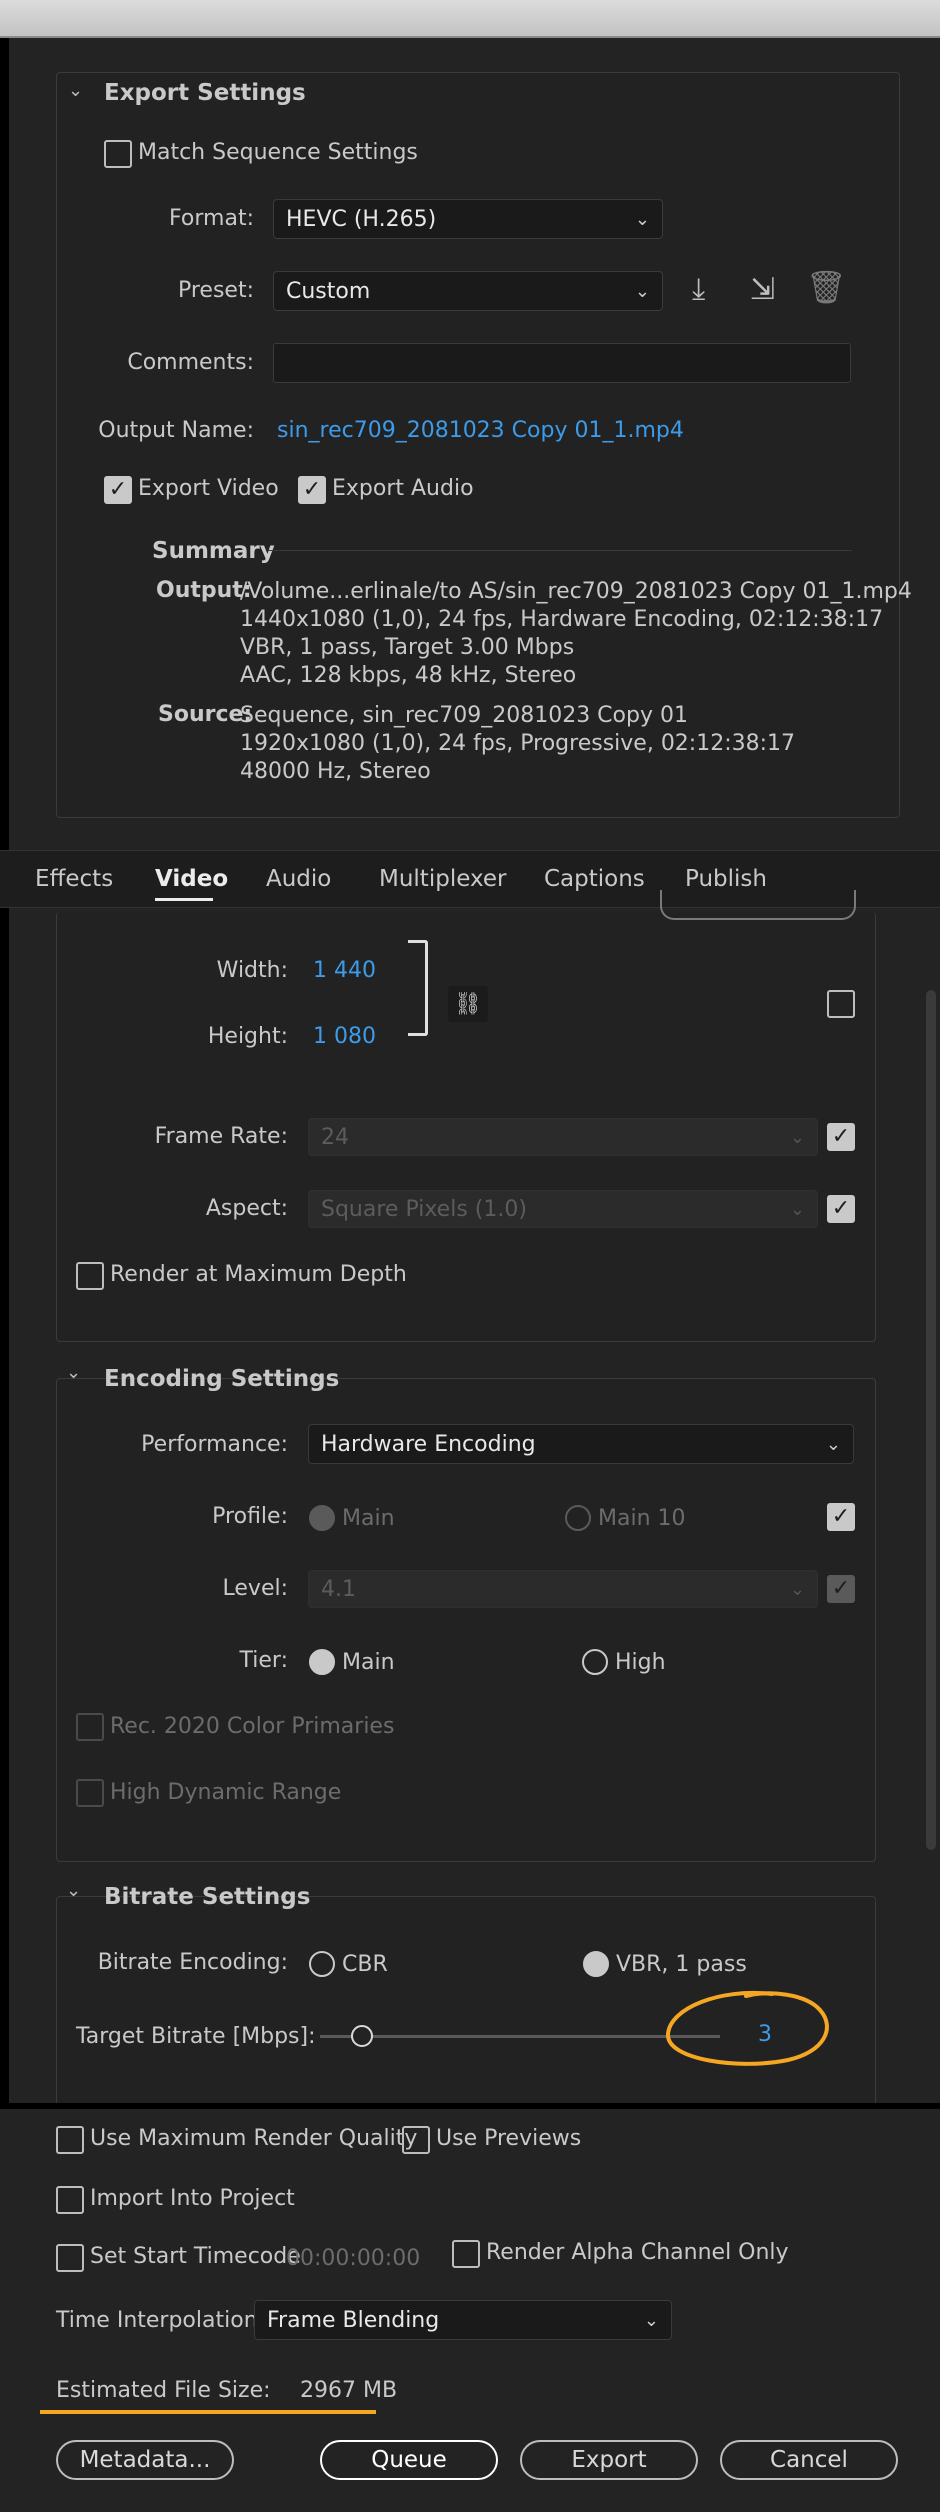 This screenshot has width=940, height=2512. I want to click on height-value: 1 080, so click(344, 1036).